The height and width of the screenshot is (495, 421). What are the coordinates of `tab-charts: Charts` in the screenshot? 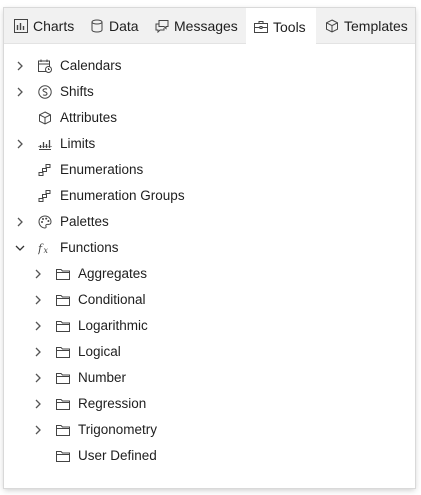 It's located at (41, 26).